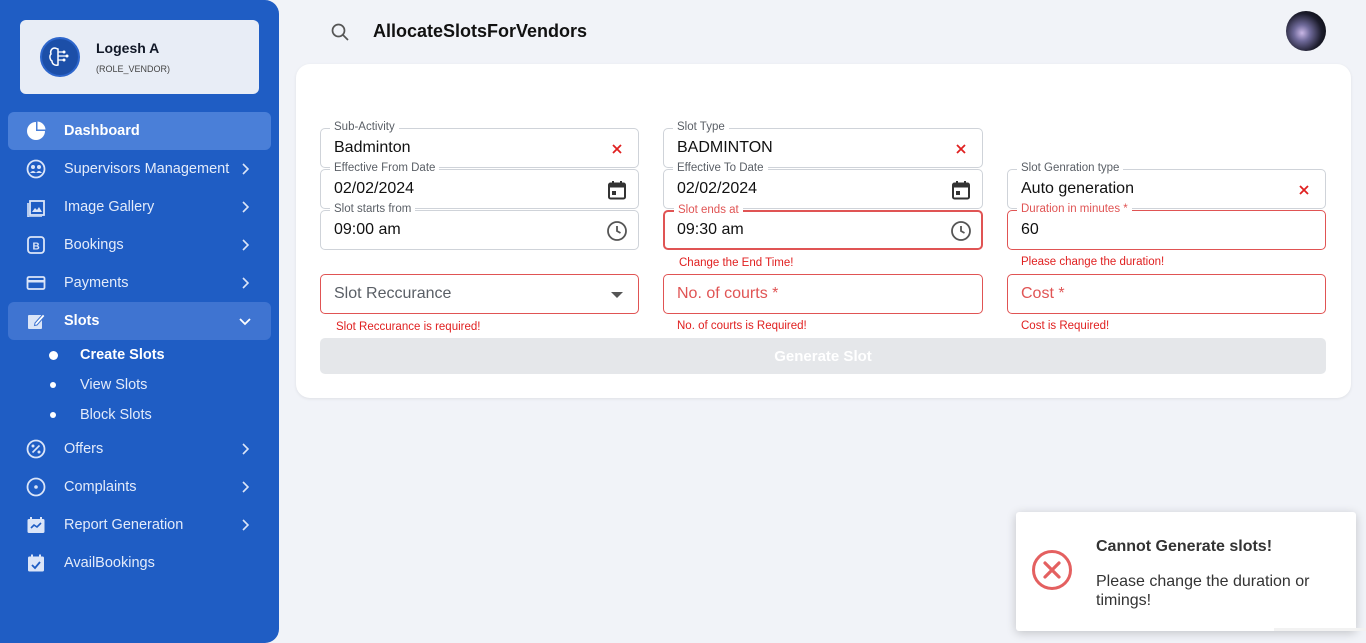 The image size is (1366, 643). Describe the element at coordinates (36, 525) in the screenshot. I see `report-icon` at that location.